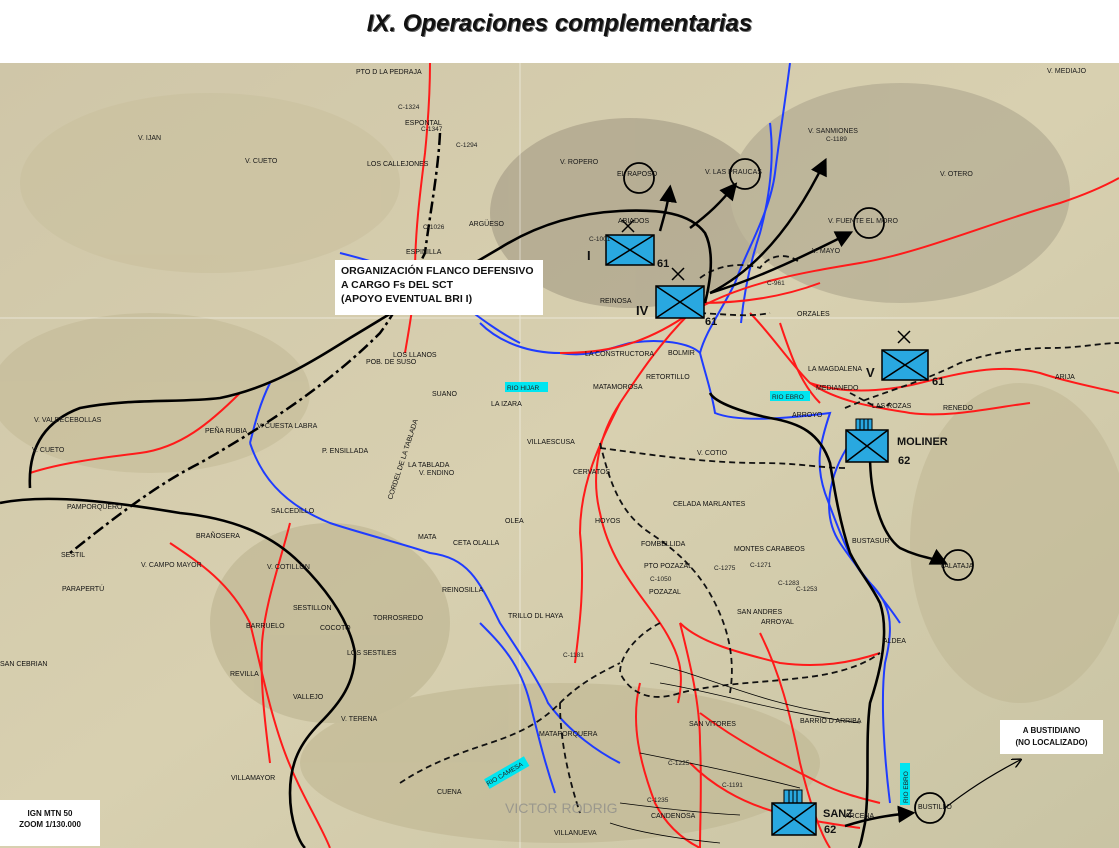 This screenshot has height=848, width=1119. I want to click on place-label: ALDEA, so click(894, 641).